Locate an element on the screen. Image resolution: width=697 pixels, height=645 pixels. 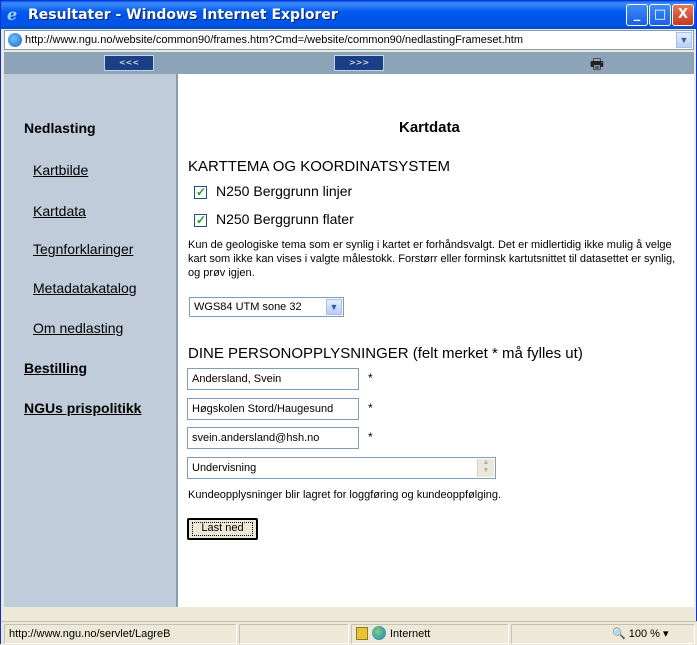
status-empty-segment is located at coordinates (294, 634).